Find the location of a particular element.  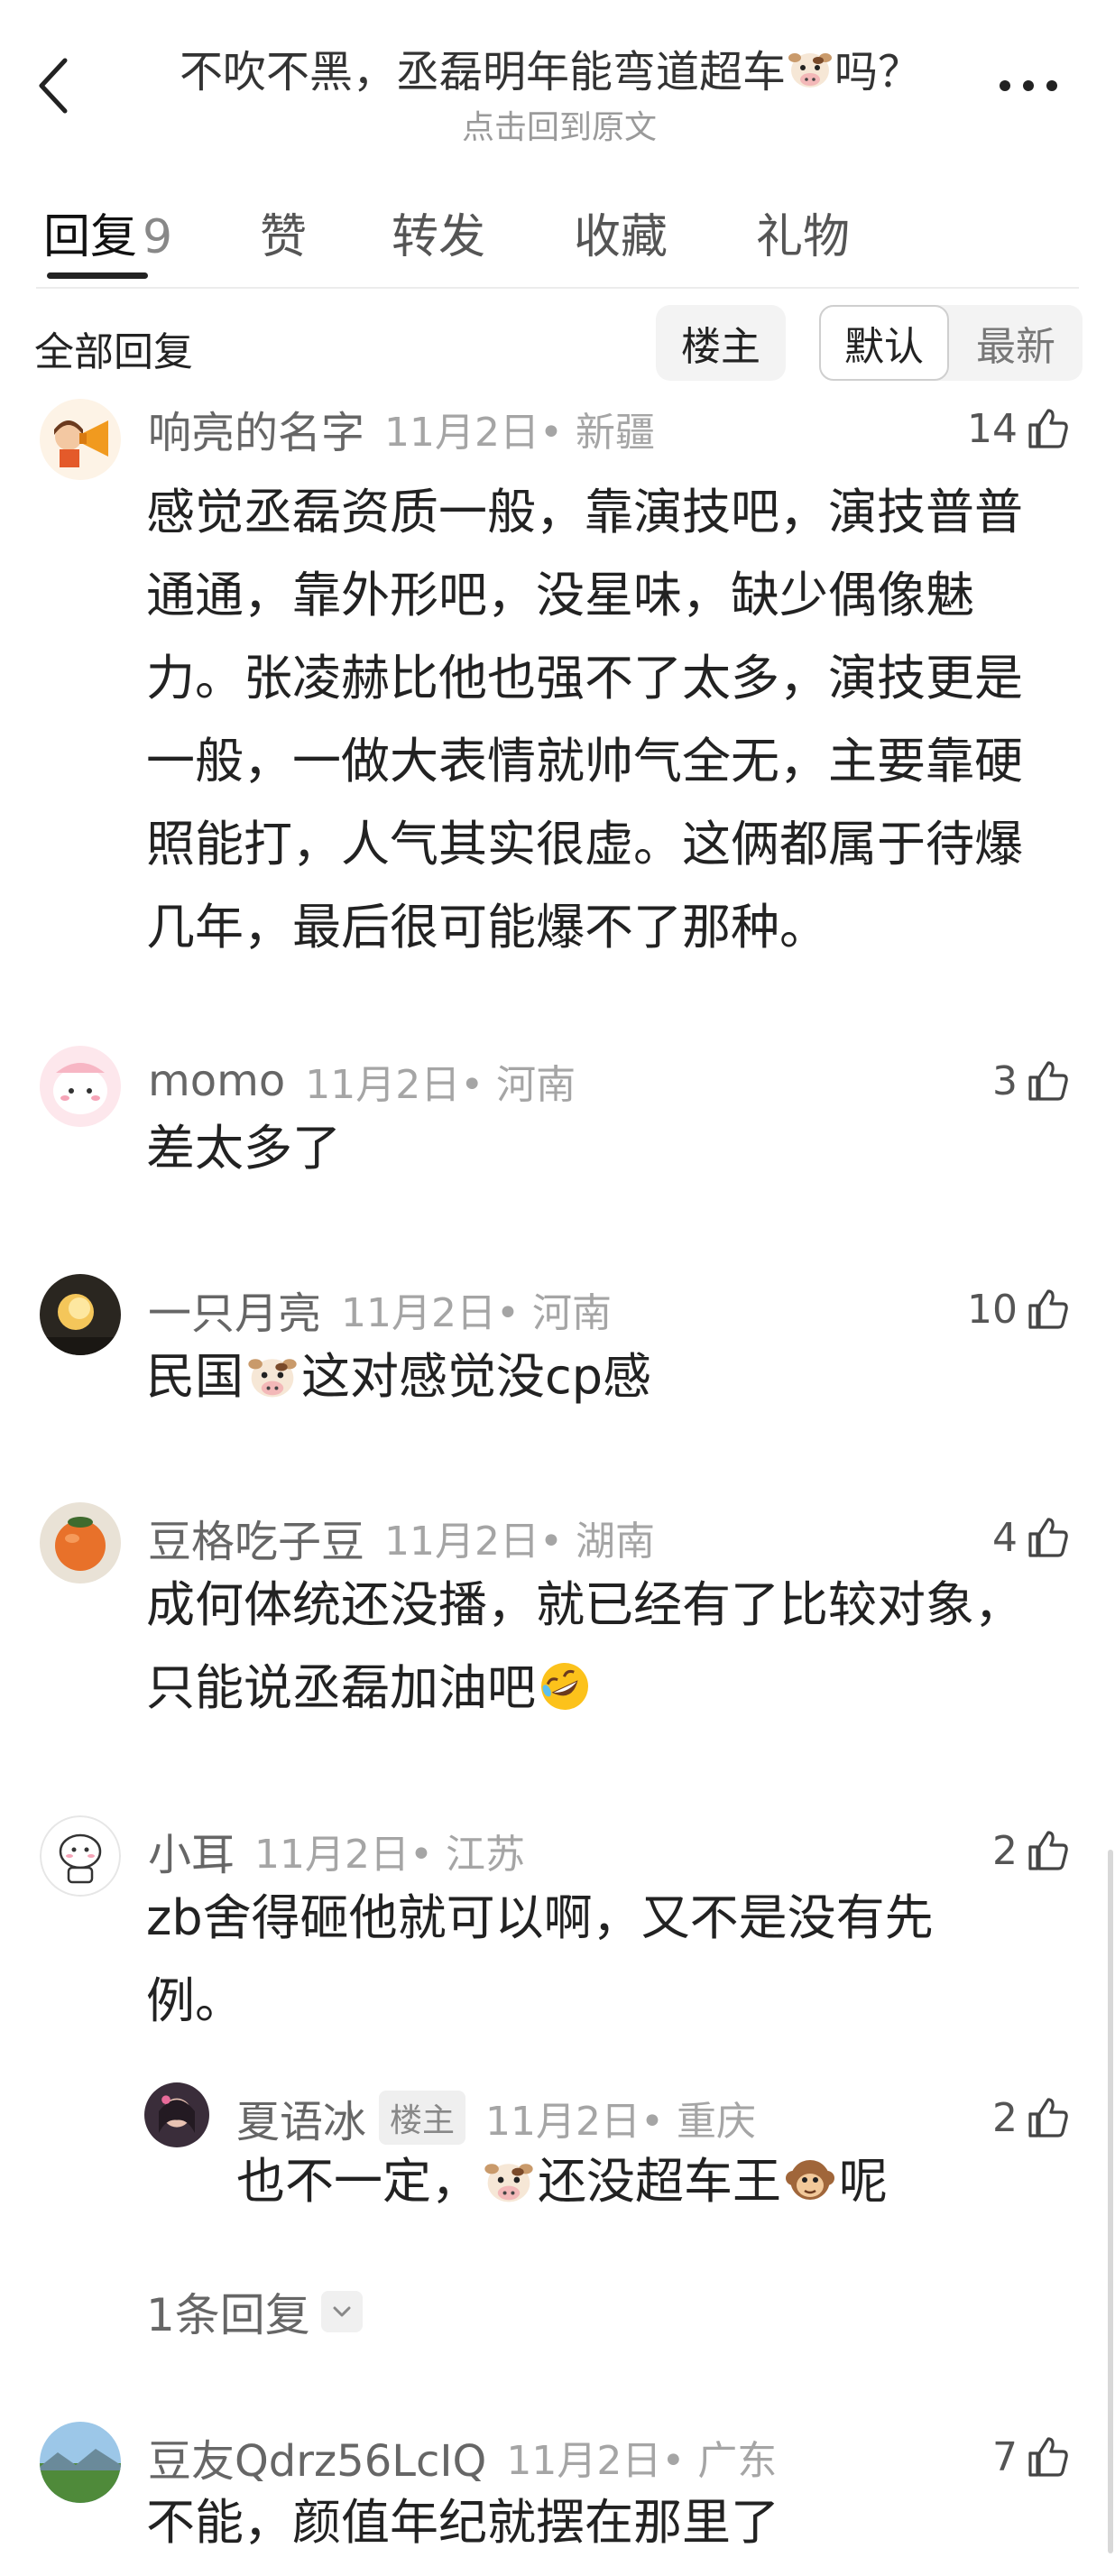

op-only-filter-button: 楼主 is located at coordinates (721, 343).